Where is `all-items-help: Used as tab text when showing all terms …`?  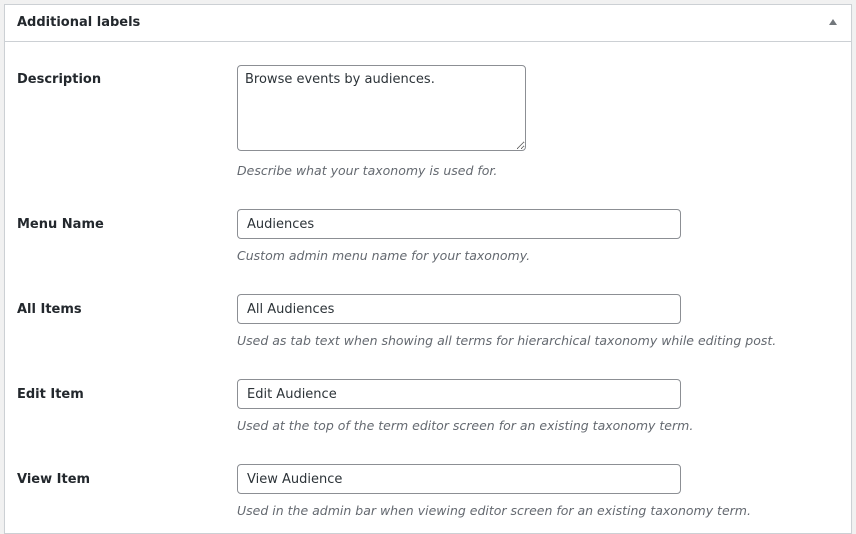
all-items-help: Used as tab text when showing all terms … is located at coordinates (507, 340).